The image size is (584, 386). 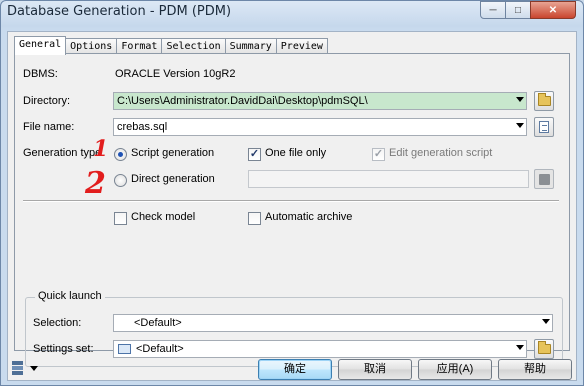 I want to click on tab-format: Format, so click(x=139, y=46).